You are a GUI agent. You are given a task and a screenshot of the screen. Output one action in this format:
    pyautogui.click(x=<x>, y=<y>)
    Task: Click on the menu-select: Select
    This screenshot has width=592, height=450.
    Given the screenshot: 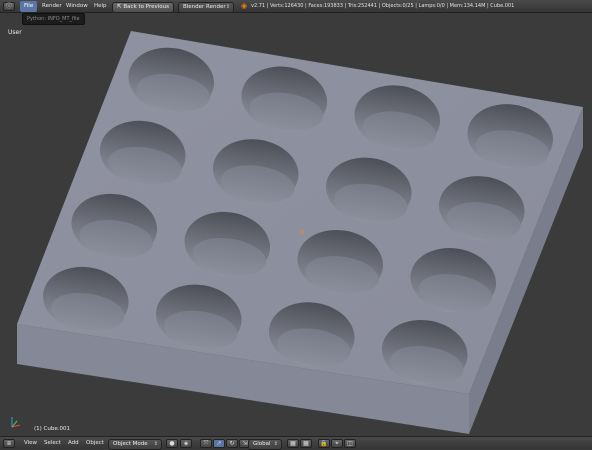 What is the action you would take?
    pyautogui.click(x=52, y=443)
    